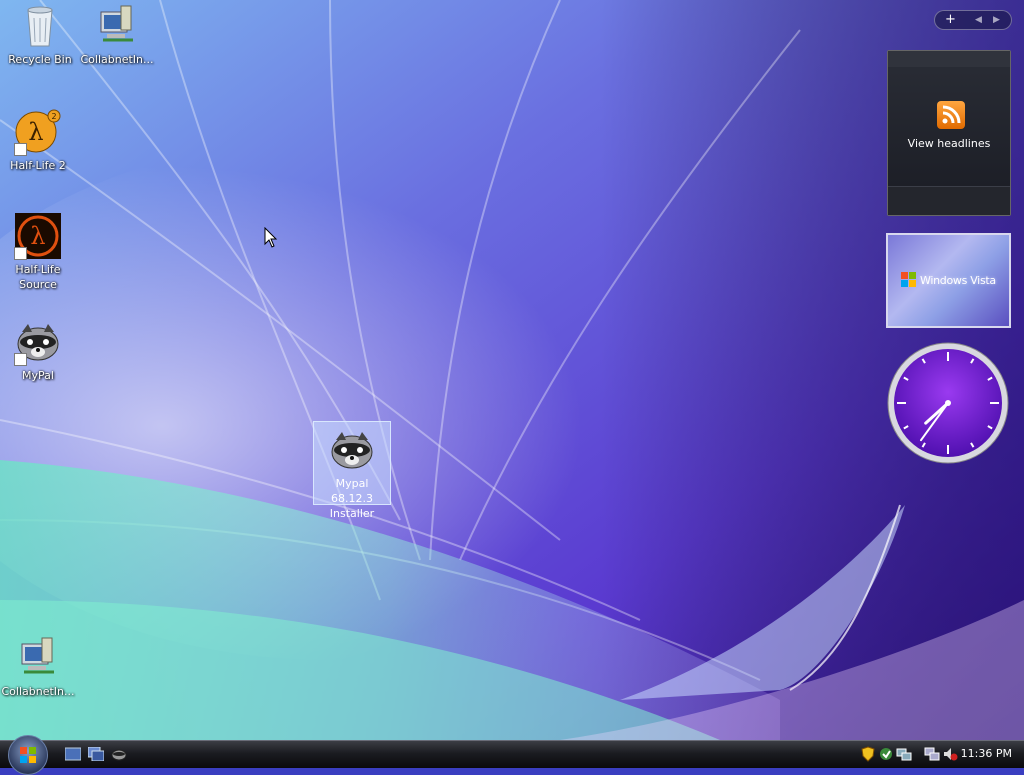 The height and width of the screenshot is (775, 1024). I want to click on security-shield-icon, so click(868, 754).